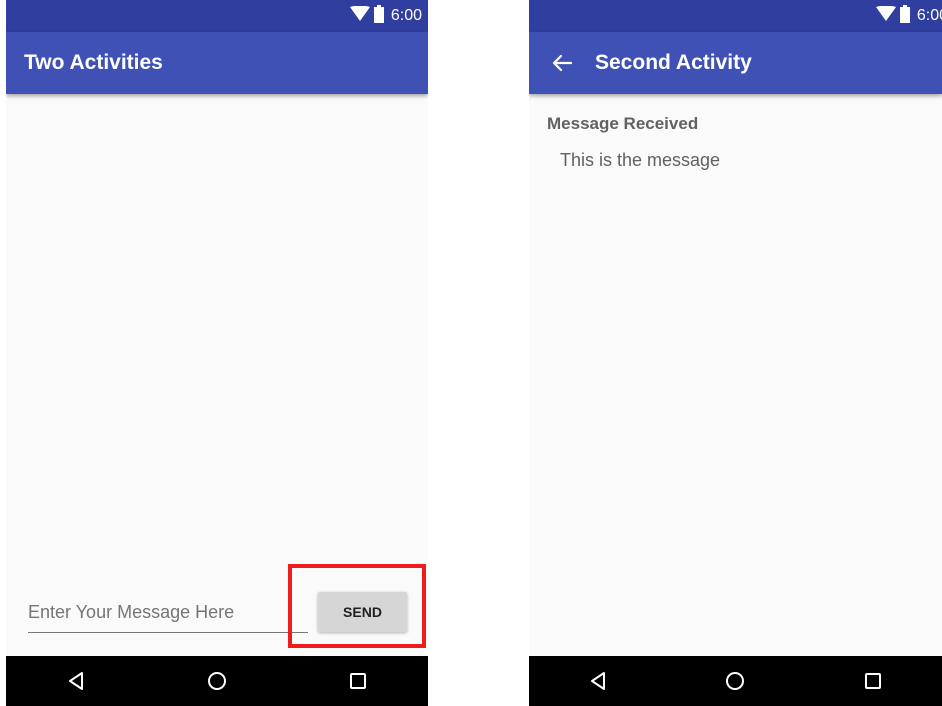 This screenshot has height=706, width=942. What do you see at coordinates (673, 62) in the screenshot?
I see `app-title: Second Activity` at bounding box center [673, 62].